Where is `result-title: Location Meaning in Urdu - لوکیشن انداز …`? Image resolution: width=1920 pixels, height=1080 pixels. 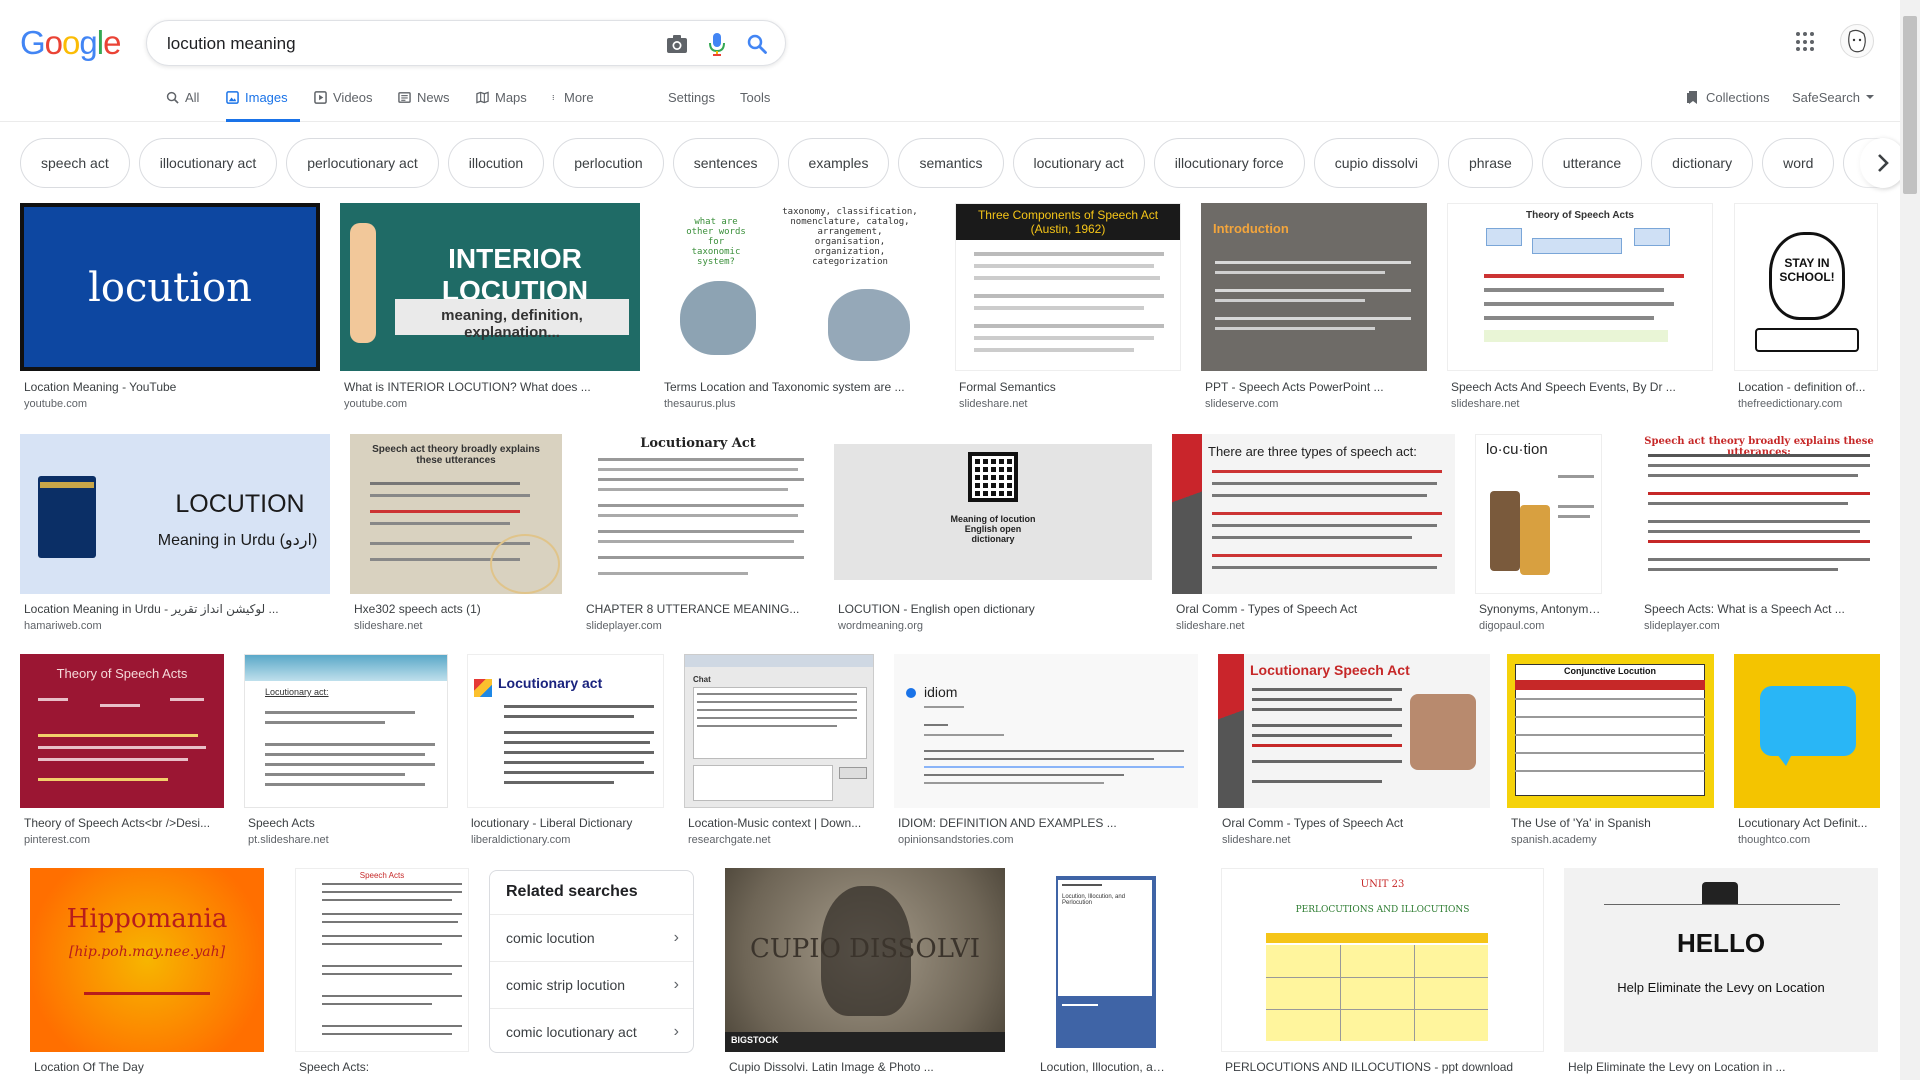 result-title: Location Meaning in Urdu - لوکیشن انداز … is located at coordinates (151, 609).